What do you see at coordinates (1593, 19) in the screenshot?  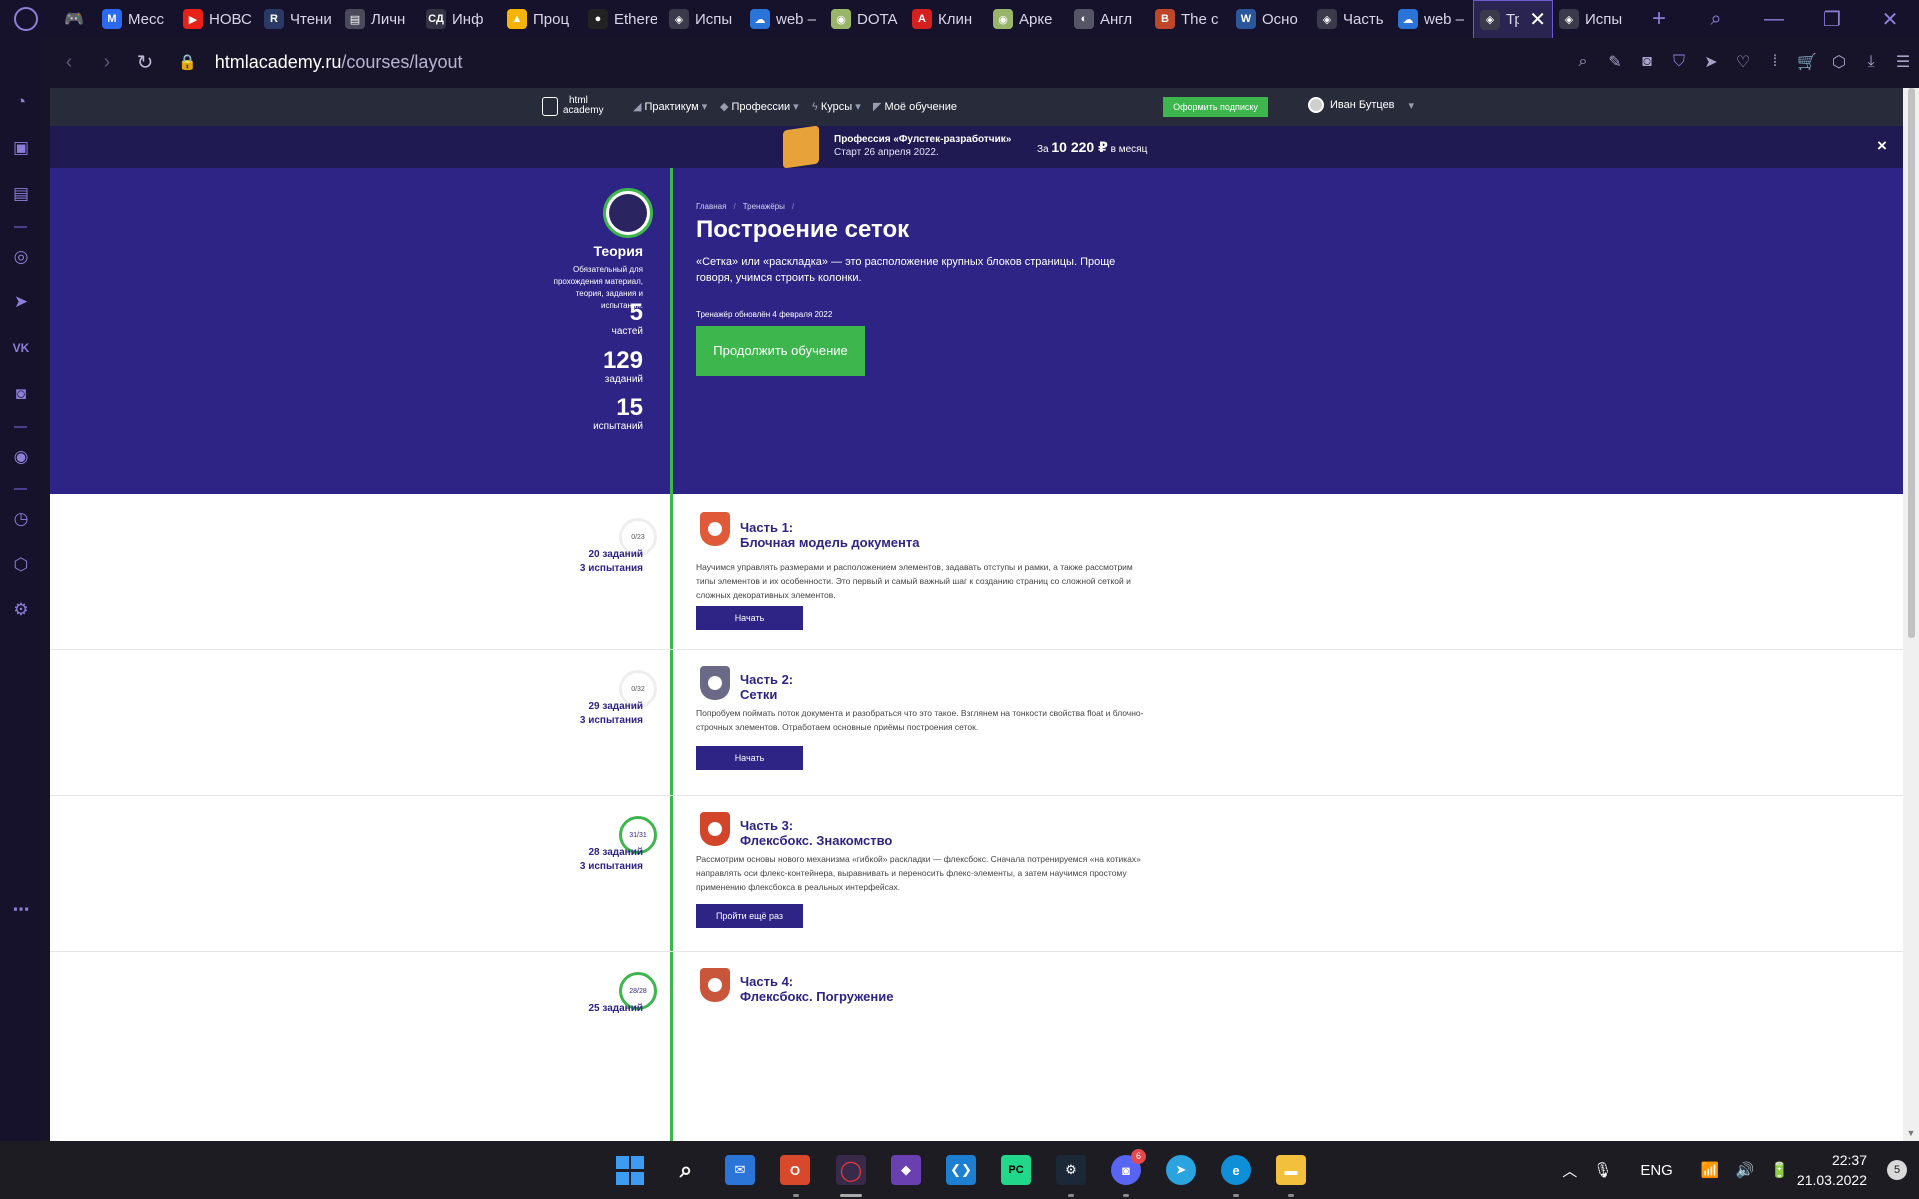 I see `tab-next: ◈ Испы` at bounding box center [1593, 19].